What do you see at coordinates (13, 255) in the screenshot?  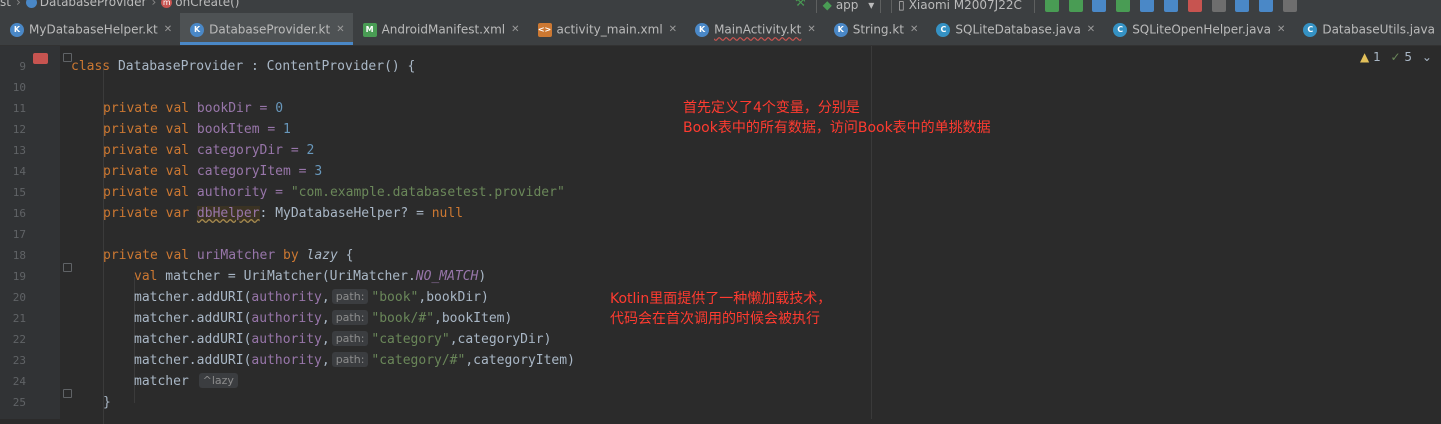 I see `line-number: 18` at bounding box center [13, 255].